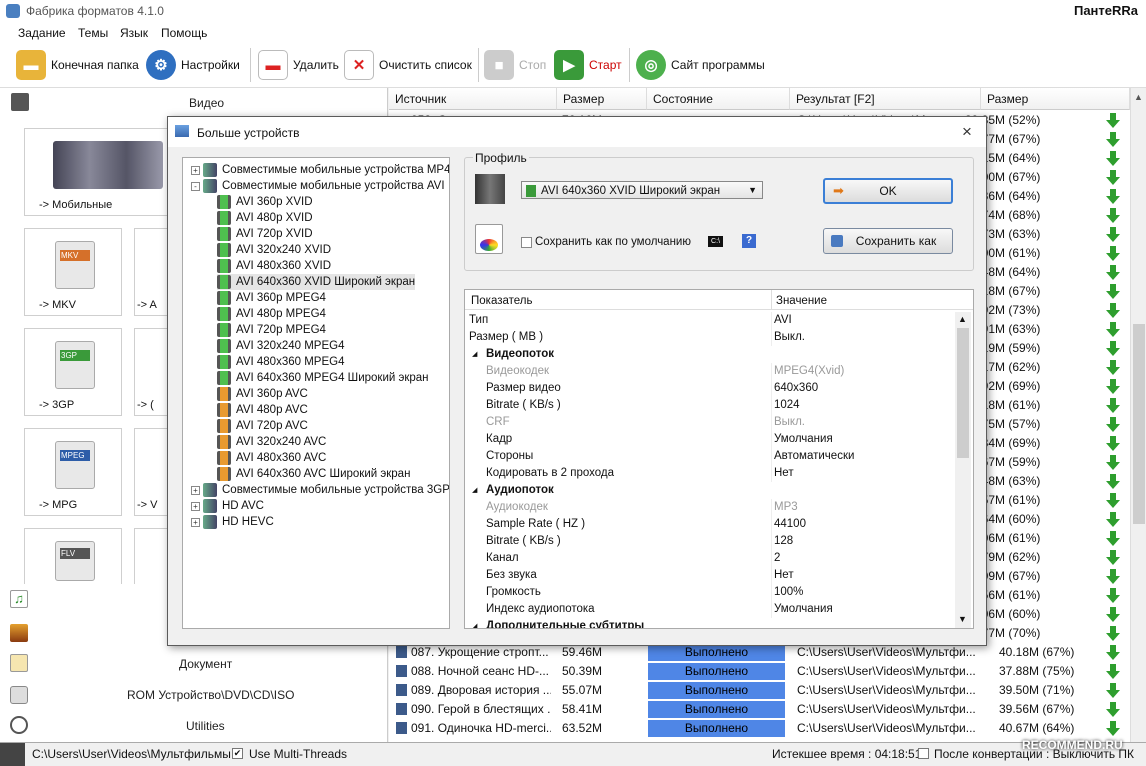 This screenshot has height=766, width=1146. Describe the element at coordinates (710, 456) in the screenshot. I see `prop-row: Стороны Автоматически` at that location.